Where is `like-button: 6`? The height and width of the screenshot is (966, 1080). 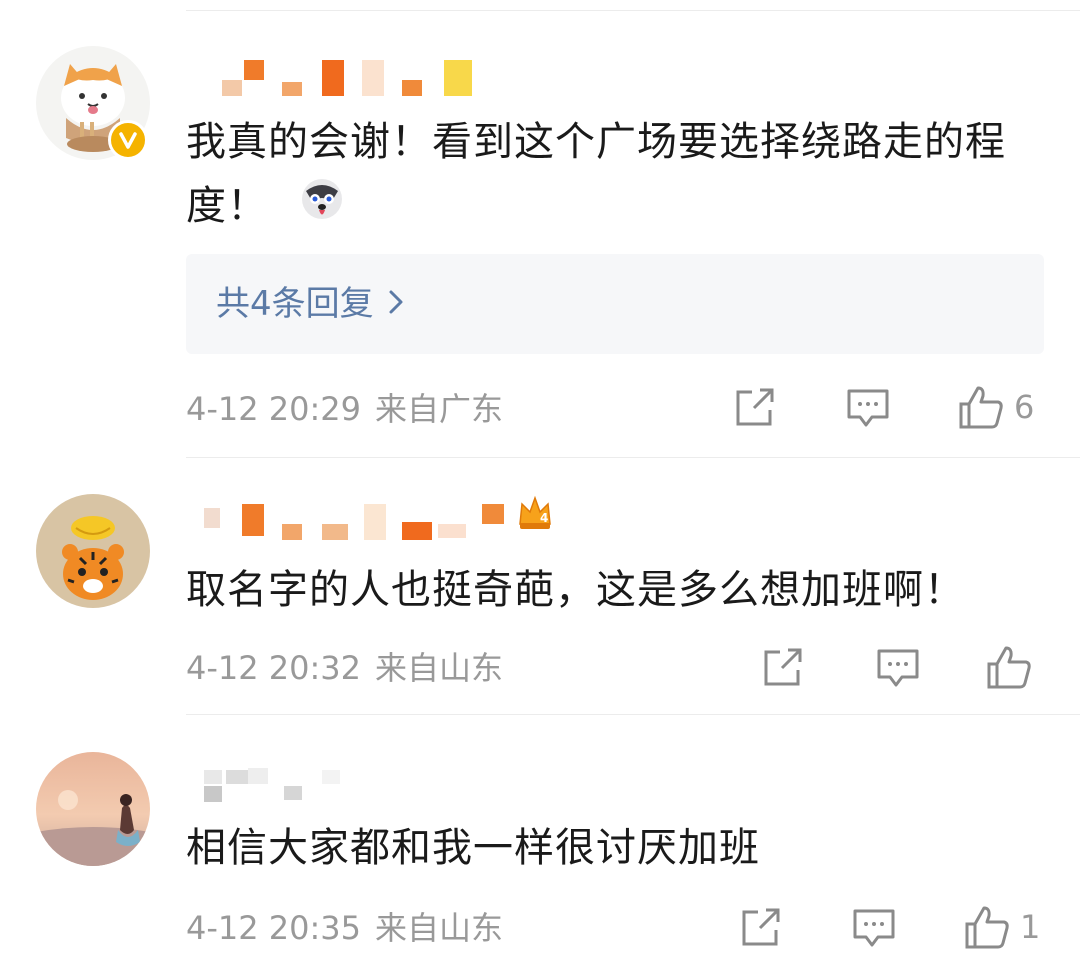
like-button: 6 is located at coordinates (996, 407).